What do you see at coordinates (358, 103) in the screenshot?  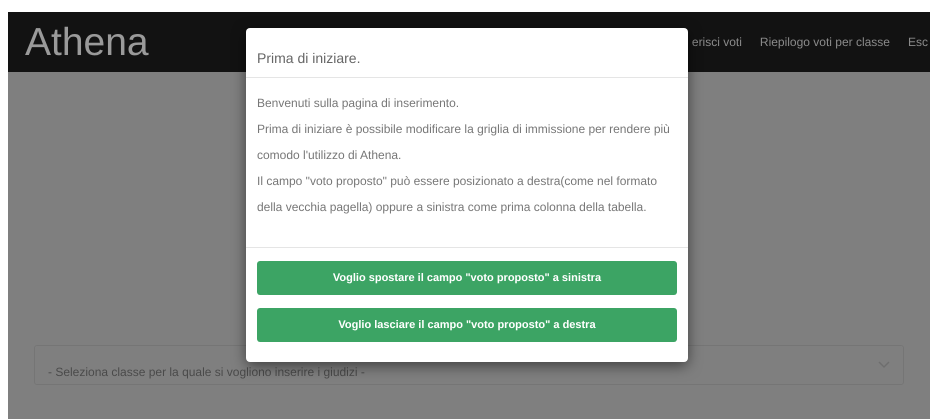 I see `modal-text: Benvenuti sulla pagina di inserimento.` at bounding box center [358, 103].